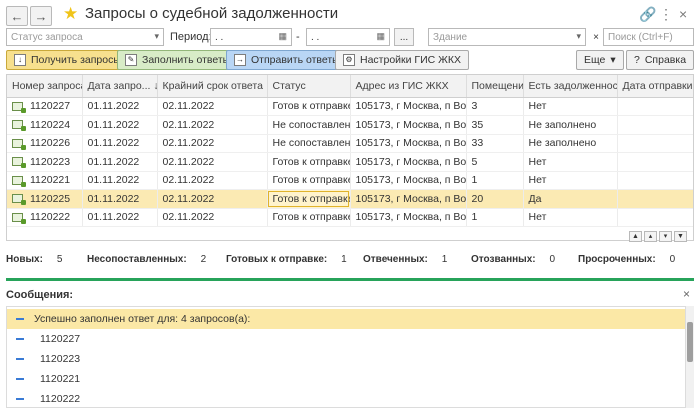 This screenshot has height=408, width=700. I want to click on scroll-up-button: ▴, so click(650, 236).